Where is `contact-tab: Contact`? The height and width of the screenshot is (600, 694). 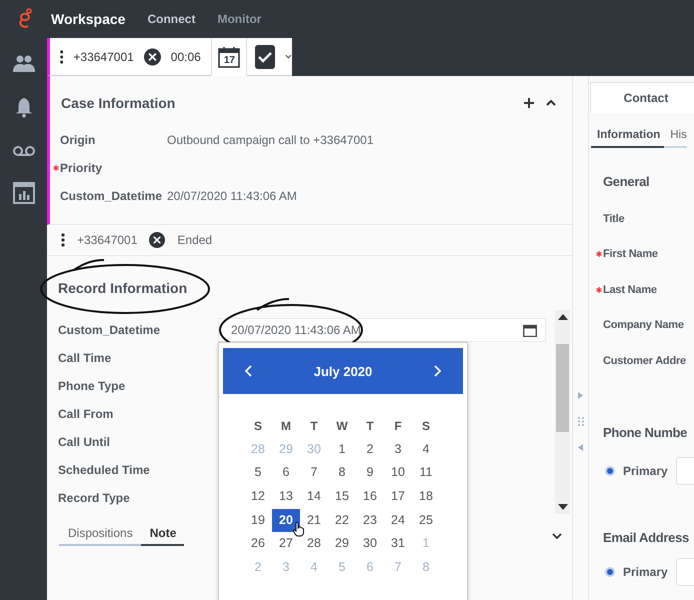
contact-tab: Contact is located at coordinates (642, 97).